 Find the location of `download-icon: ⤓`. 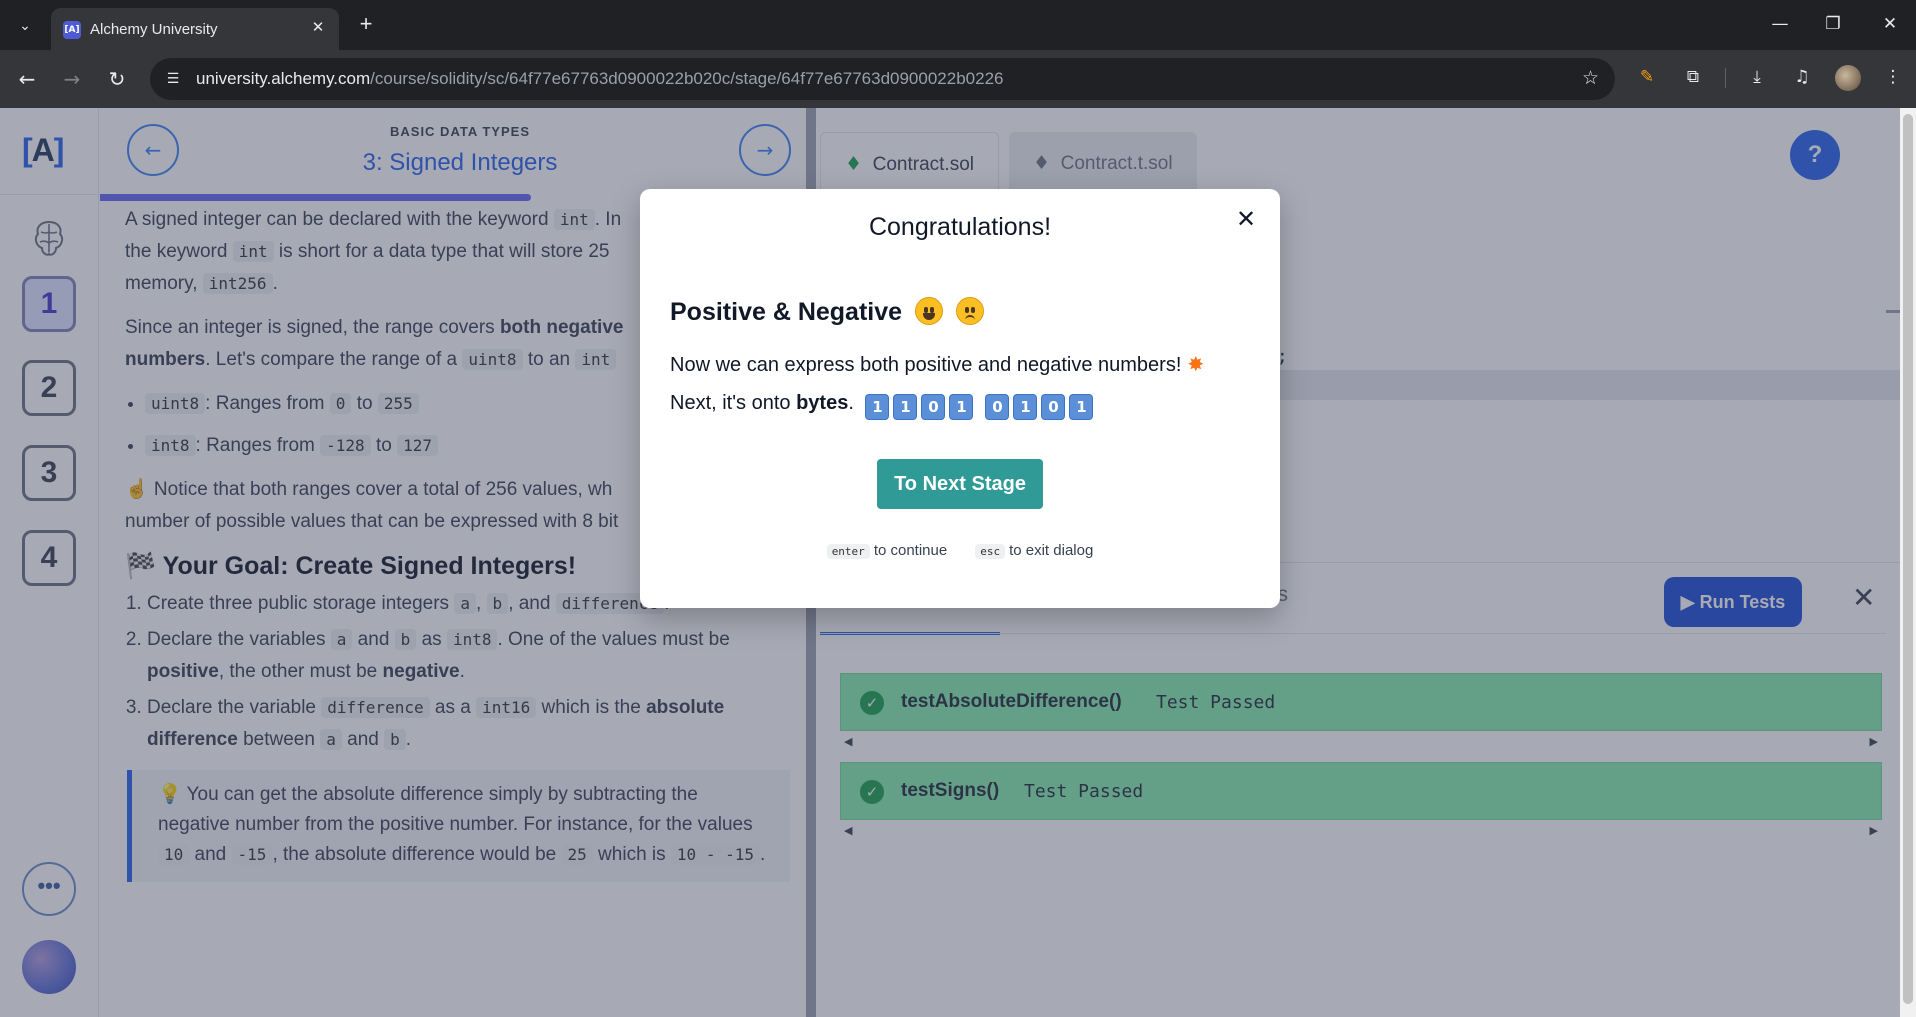

download-icon: ⤓ is located at coordinates (1757, 77).